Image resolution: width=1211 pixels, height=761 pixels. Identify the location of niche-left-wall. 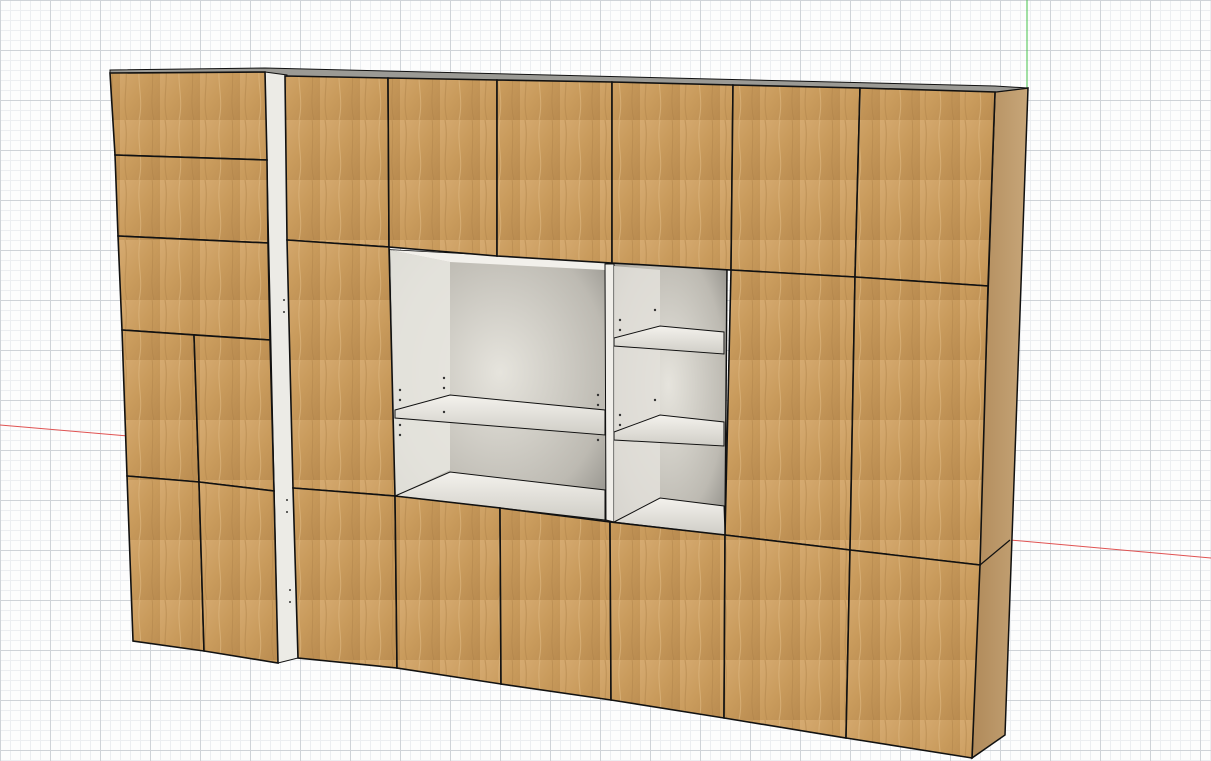
(420, 373).